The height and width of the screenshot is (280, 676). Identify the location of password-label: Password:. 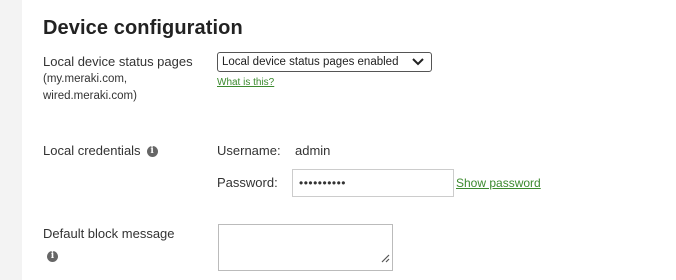
(247, 182).